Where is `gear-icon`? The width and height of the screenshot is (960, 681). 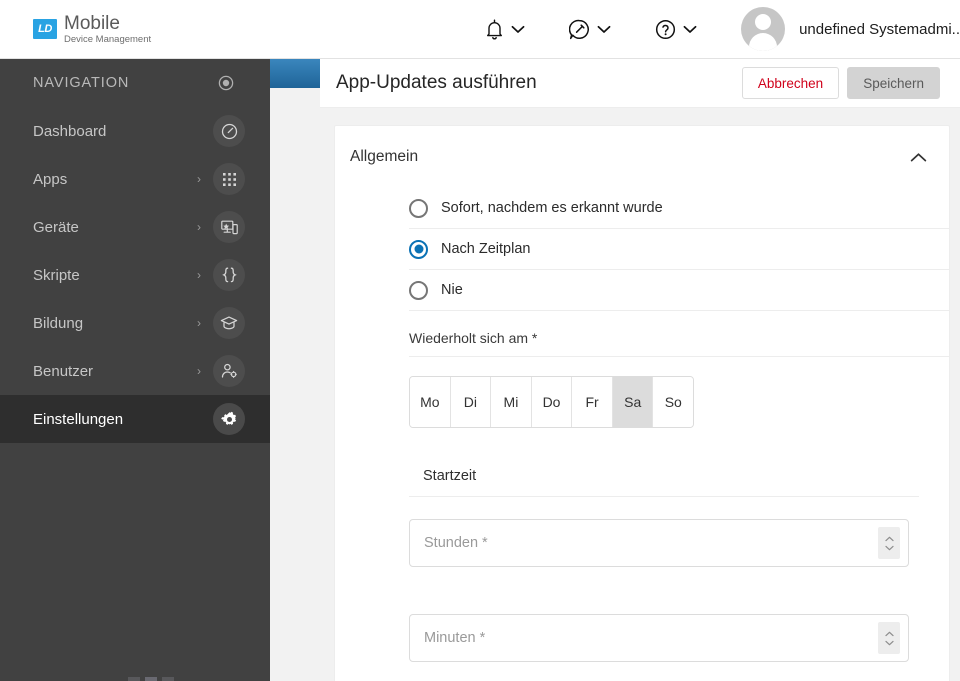 gear-icon is located at coordinates (229, 419).